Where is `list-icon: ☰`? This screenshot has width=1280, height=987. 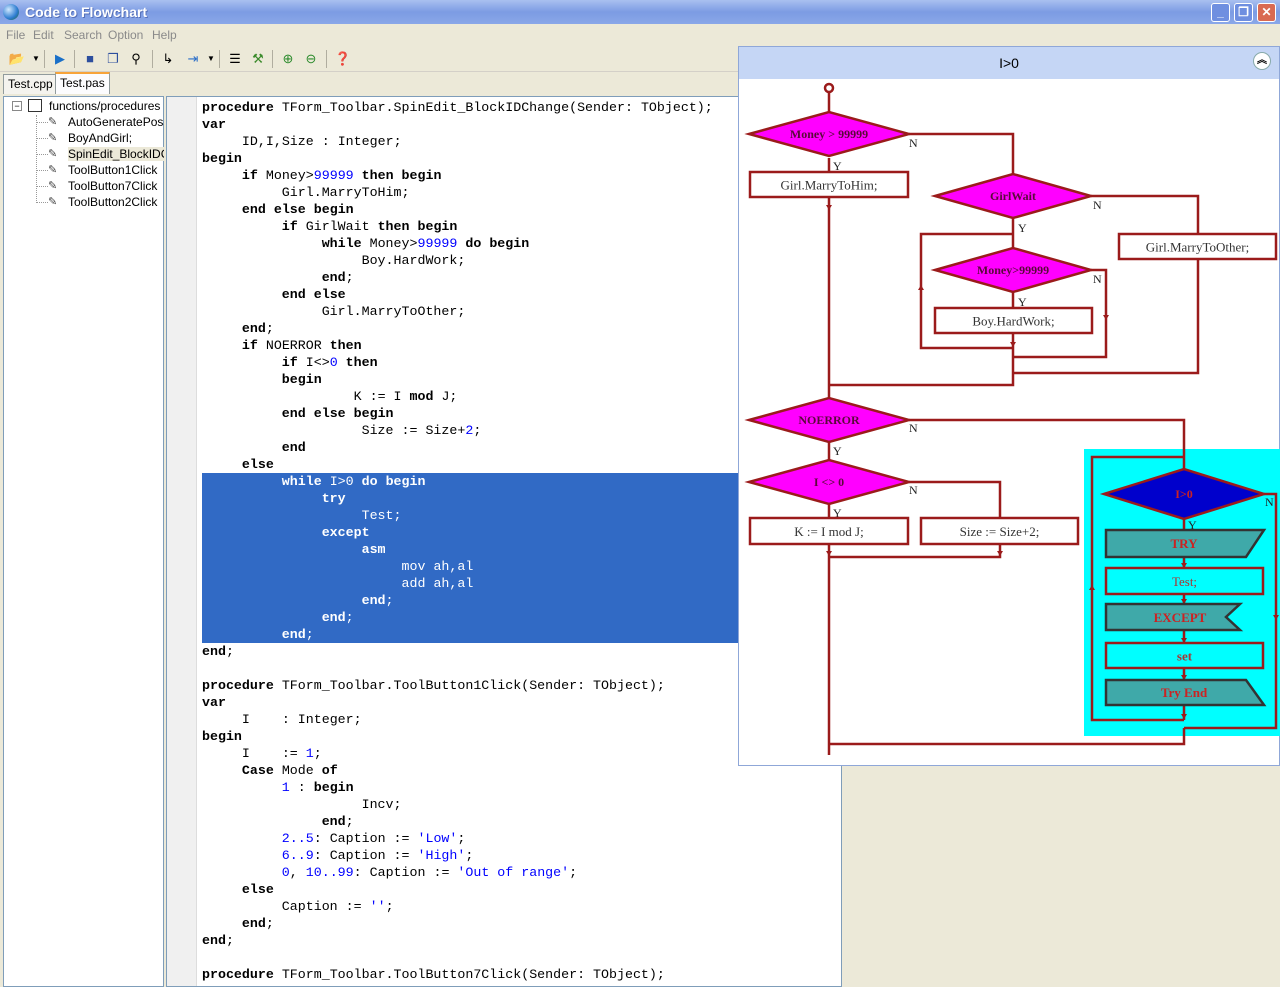
list-icon: ☰ is located at coordinates (235, 59).